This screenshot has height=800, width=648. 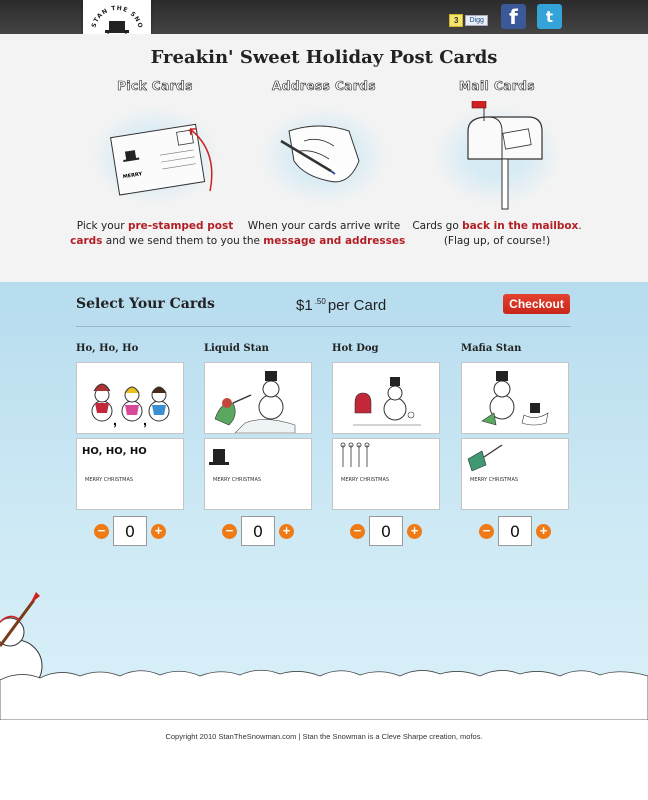 I want to click on stick-signs-icon, so click(x=355, y=454).